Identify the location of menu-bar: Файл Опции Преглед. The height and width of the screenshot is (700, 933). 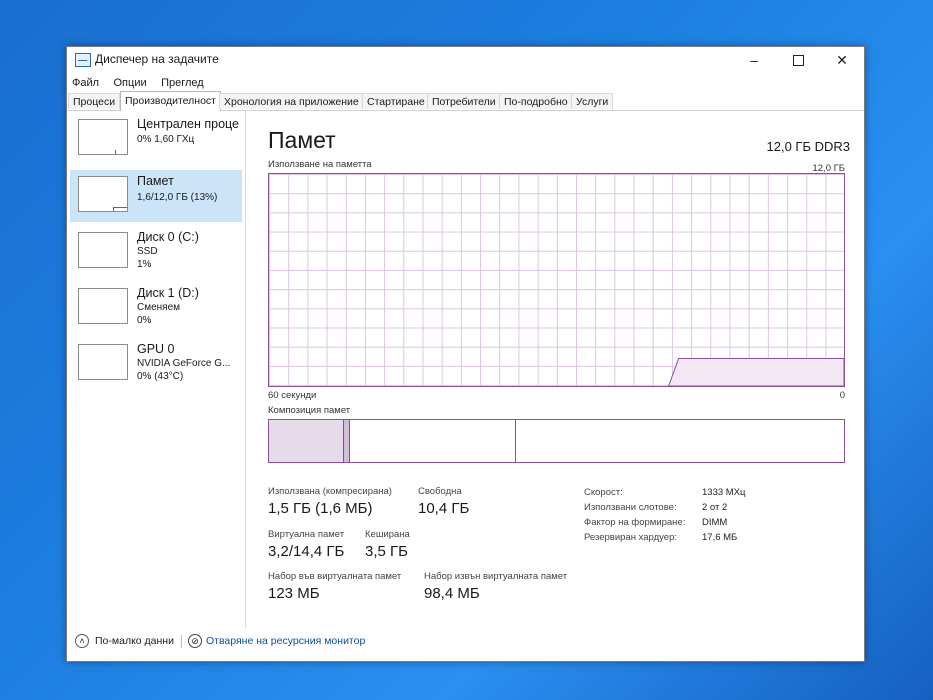
(465, 82).